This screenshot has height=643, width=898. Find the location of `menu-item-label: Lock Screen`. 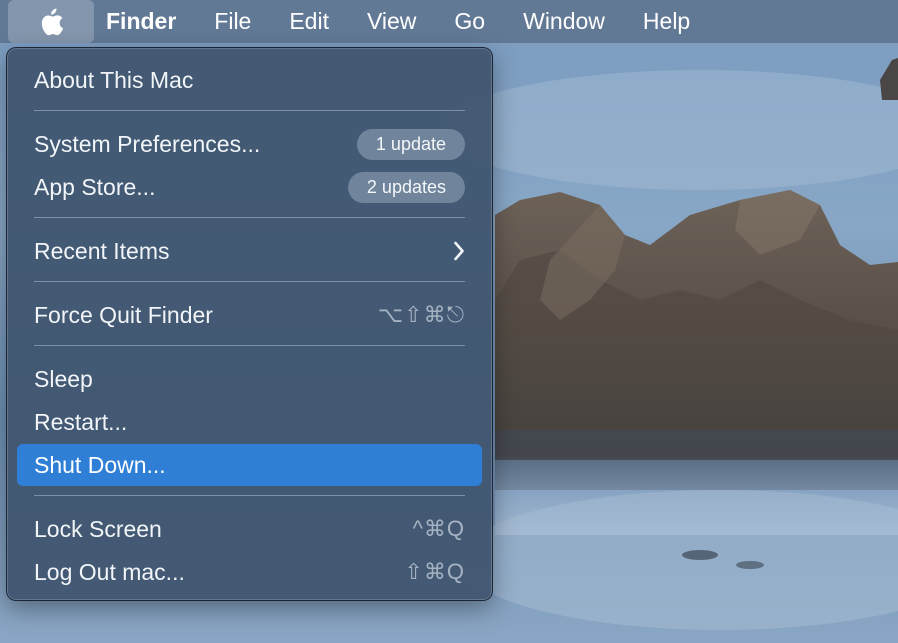

menu-item-label: Lock Screen is located at coordinates (98, 528).